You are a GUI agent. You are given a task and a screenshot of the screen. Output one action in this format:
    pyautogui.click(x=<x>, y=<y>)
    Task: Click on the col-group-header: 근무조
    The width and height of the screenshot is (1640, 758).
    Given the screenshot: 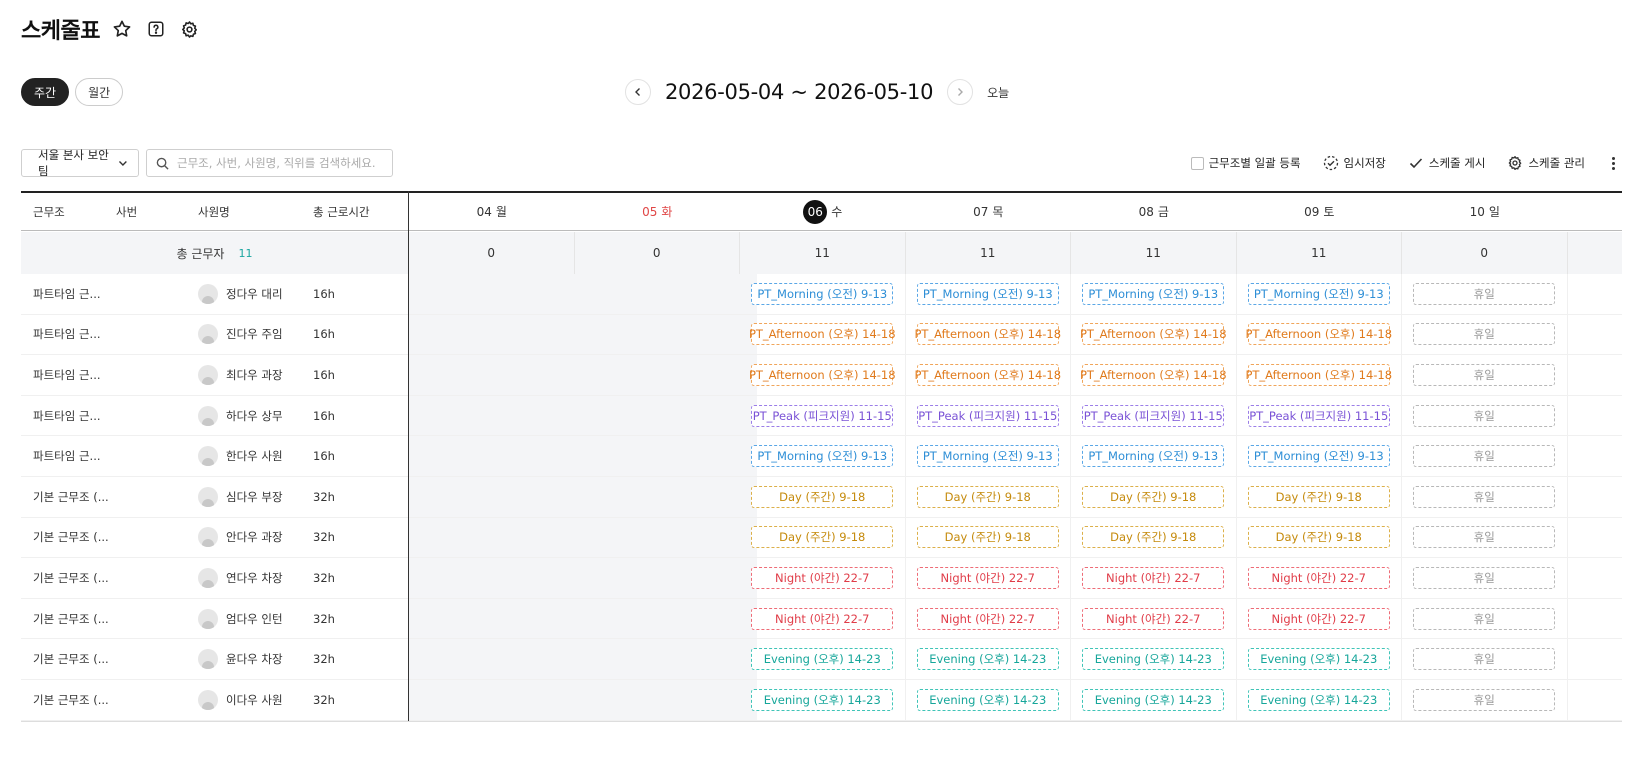 What is the action you would take?
    pyautogui.click(x=49, y=211)
    